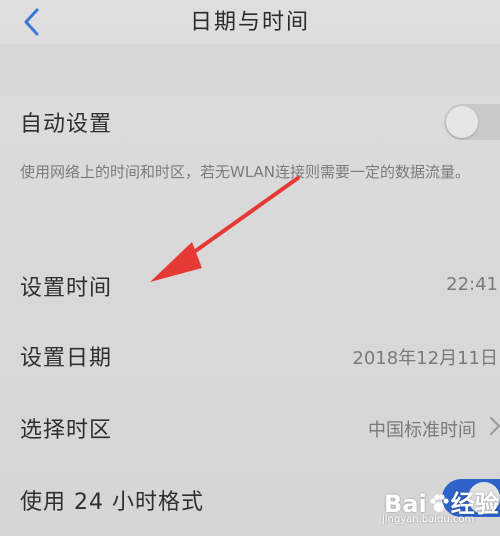 Image resolution: width=500 pixels, height=536 pixels. I want to click on baidu-watermark: Bai 经验 jingyan.baidu.com, so click(438, 507).